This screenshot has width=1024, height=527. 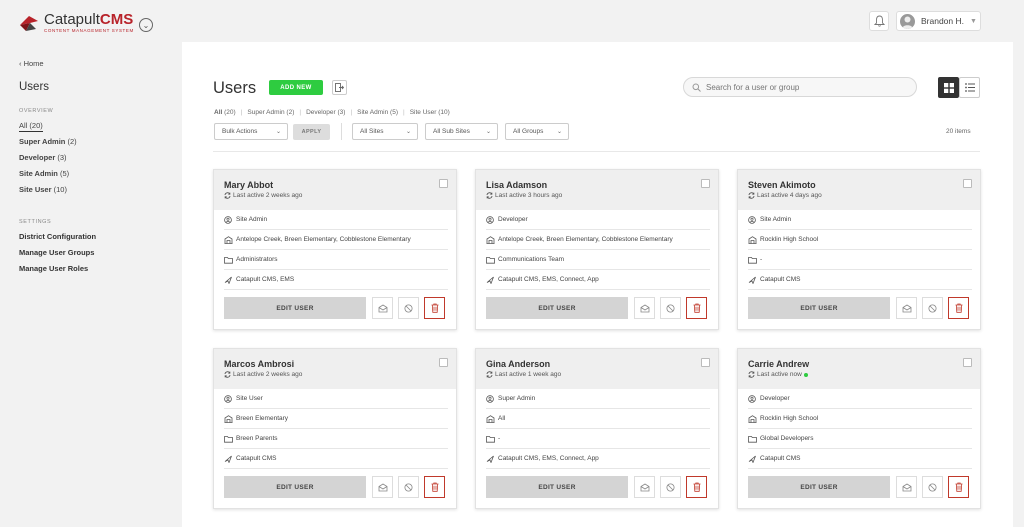 What do you see at coordinates (311, 132) in the screenshot?
I see `apply-button: APPLY` at bounding box center [311, 132].